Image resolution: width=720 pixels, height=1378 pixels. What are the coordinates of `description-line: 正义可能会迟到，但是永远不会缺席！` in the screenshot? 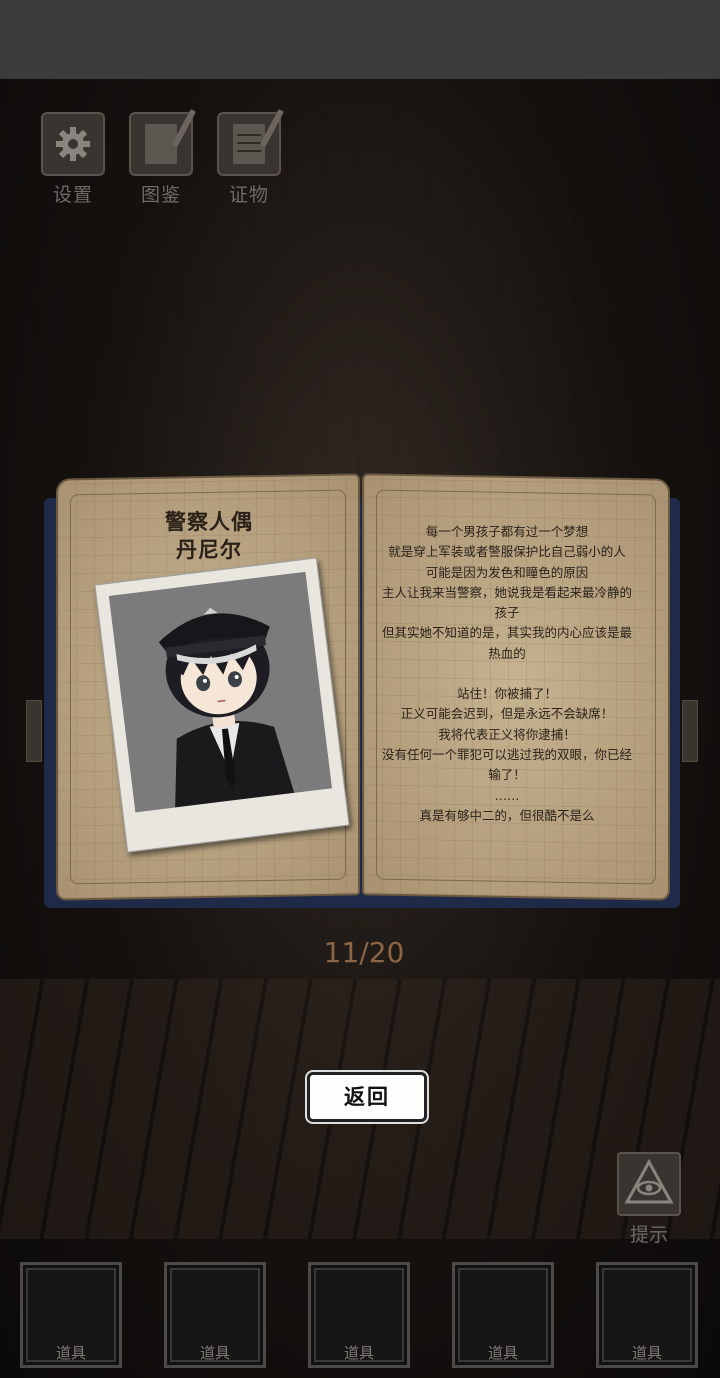 It's located at (507, 714).